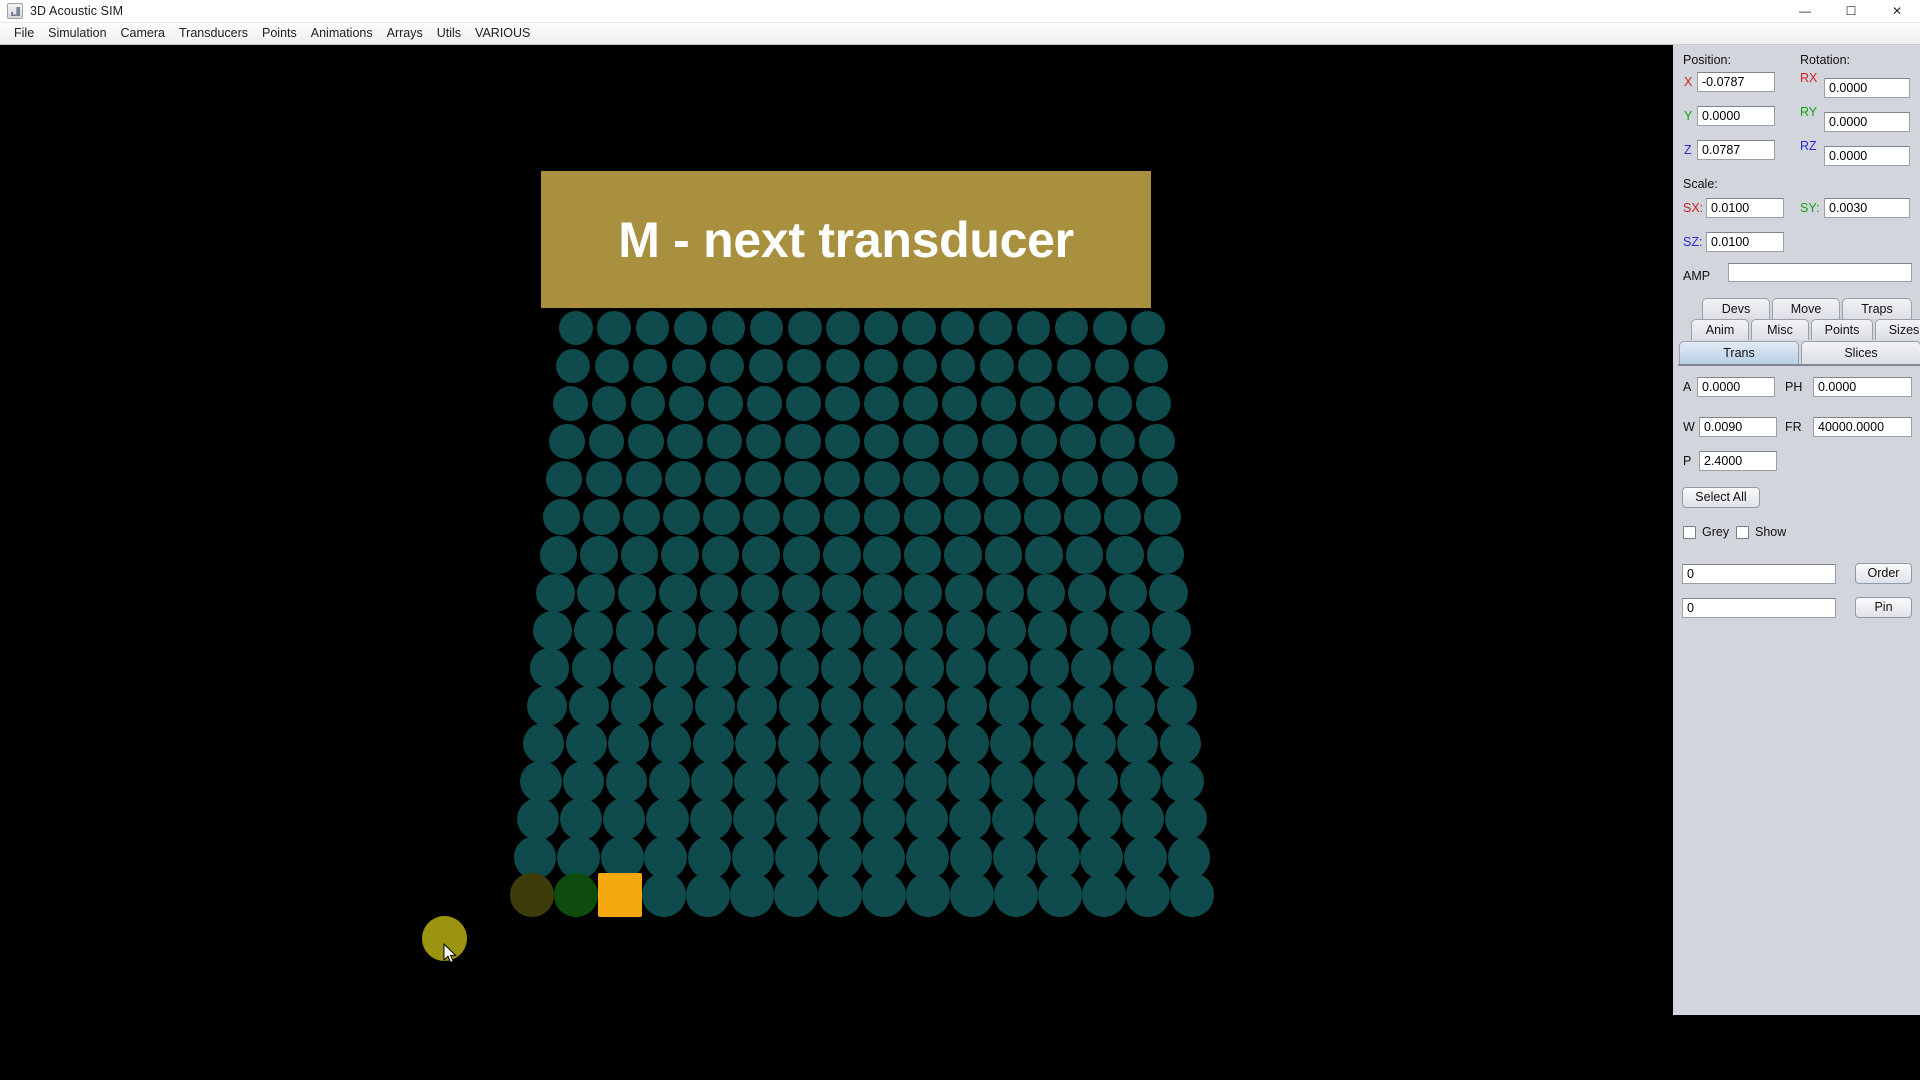 Image resolution: width=1920 pixels, height=1080 pixels. Describe the element at coordinates (1759, 574) in the screenshot. I see `order-input` at that location.